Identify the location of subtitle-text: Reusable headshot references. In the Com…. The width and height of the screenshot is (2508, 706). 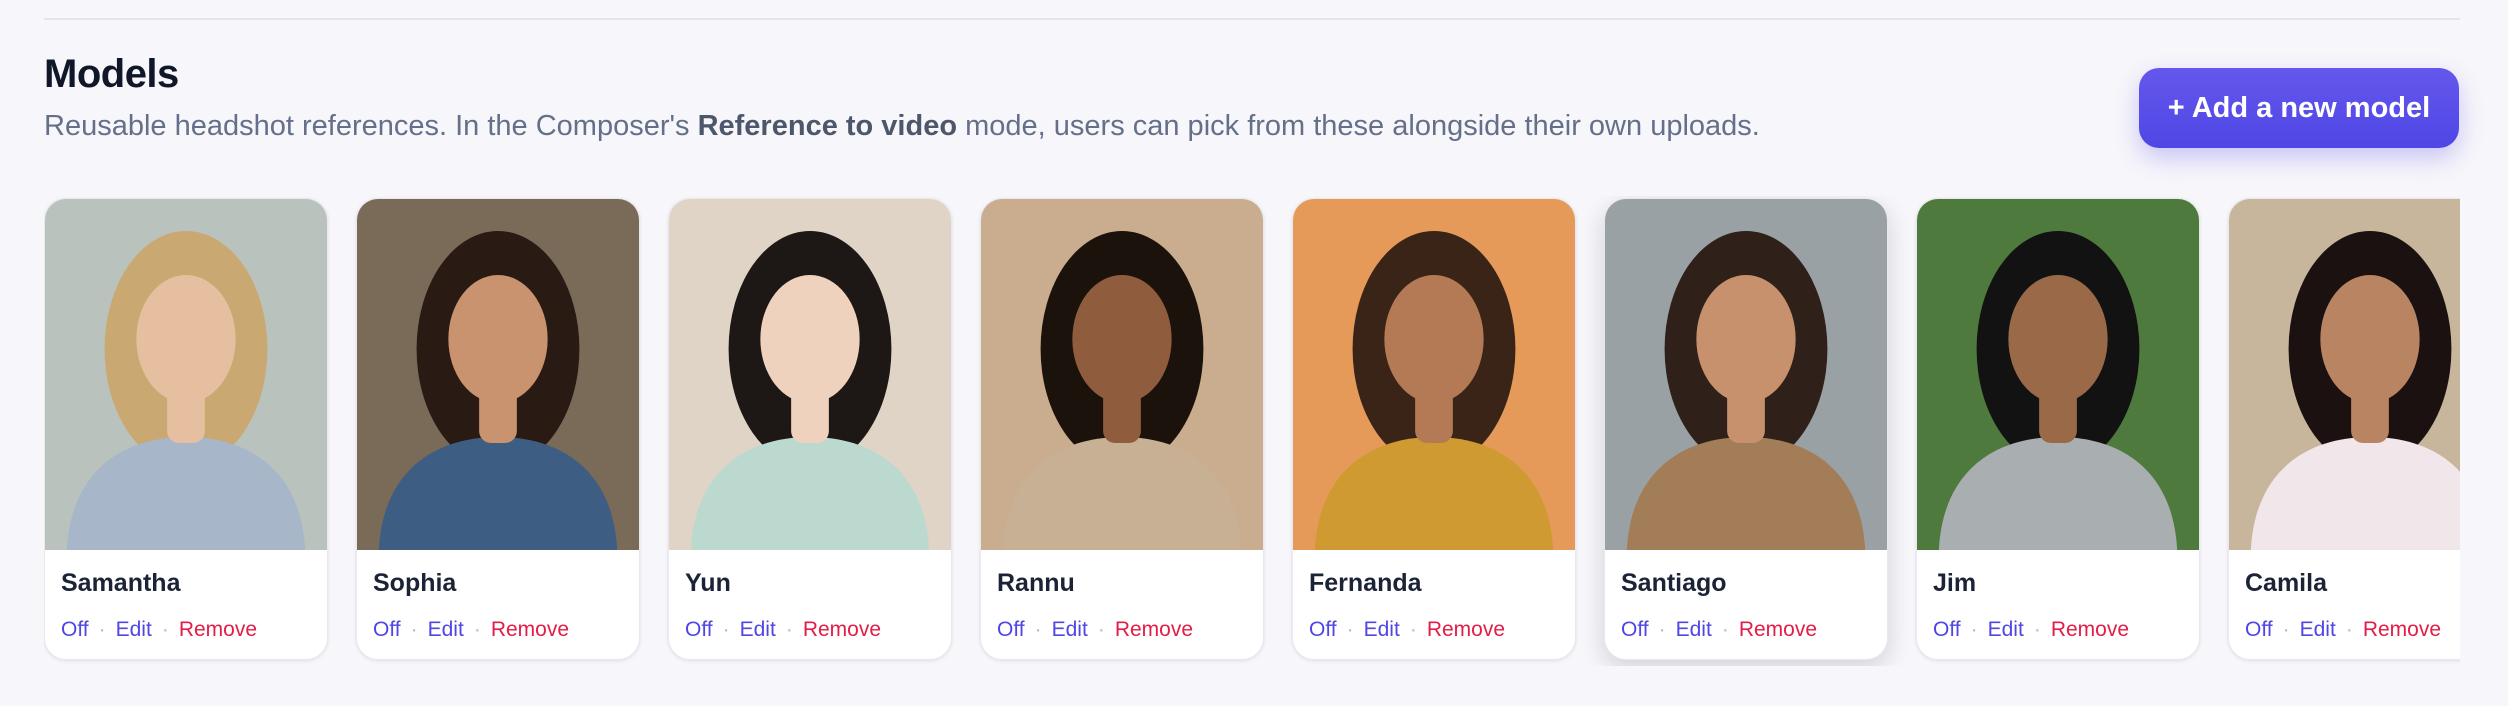
(371, 126).